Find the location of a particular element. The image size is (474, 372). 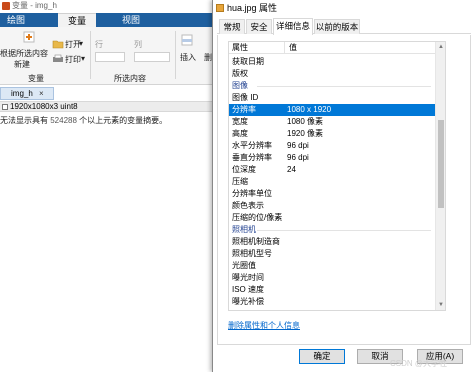

property-list-scrollbar: ▲ ▼ is located at coordinates (440, 176).